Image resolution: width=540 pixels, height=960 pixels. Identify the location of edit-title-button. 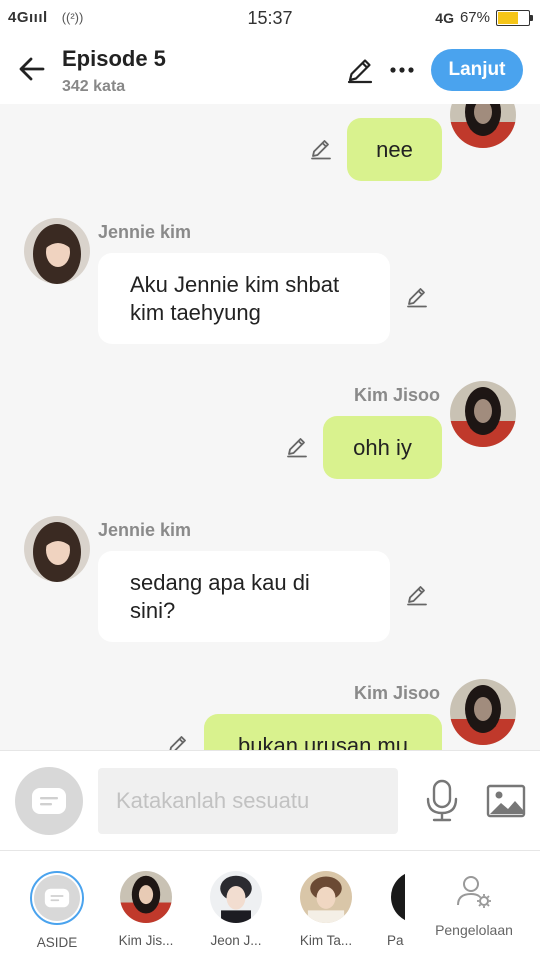
(360, 70).